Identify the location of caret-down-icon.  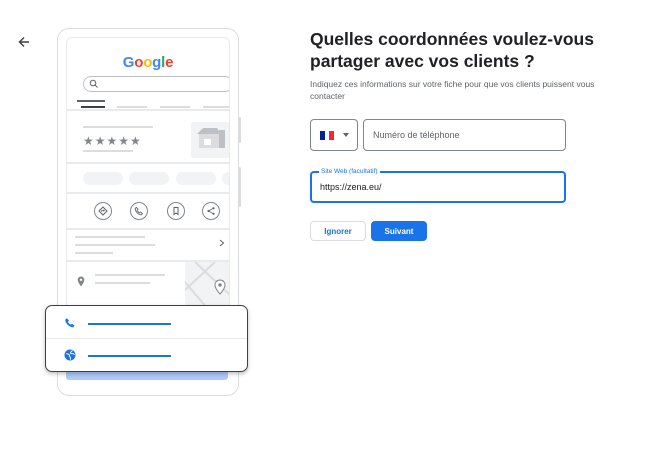
(346, 135).